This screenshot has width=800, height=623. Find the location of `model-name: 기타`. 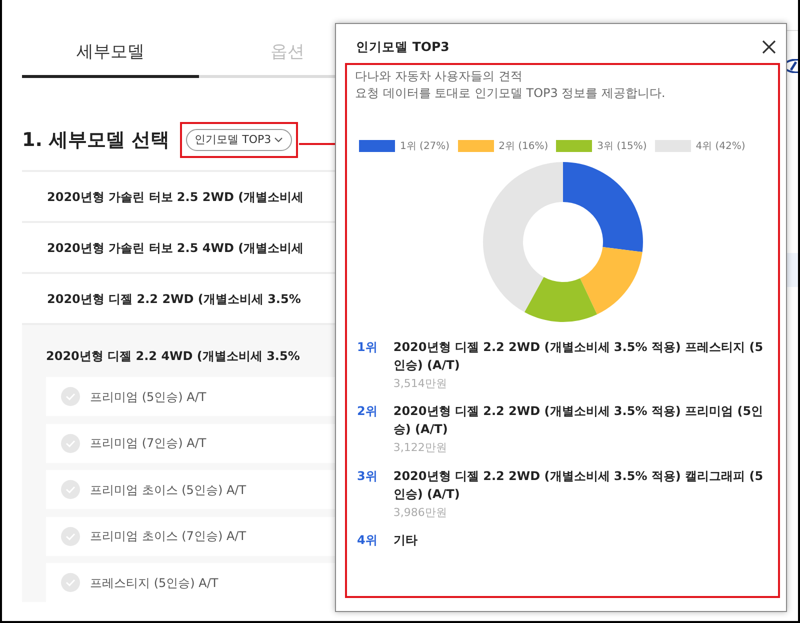

model-name: 기타 is located at coordinates (405, 541).